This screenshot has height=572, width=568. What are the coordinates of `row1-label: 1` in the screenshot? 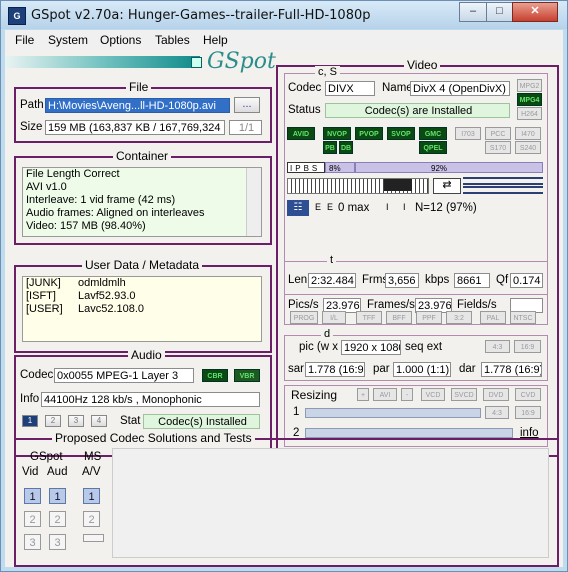 It's located at (296, 412).